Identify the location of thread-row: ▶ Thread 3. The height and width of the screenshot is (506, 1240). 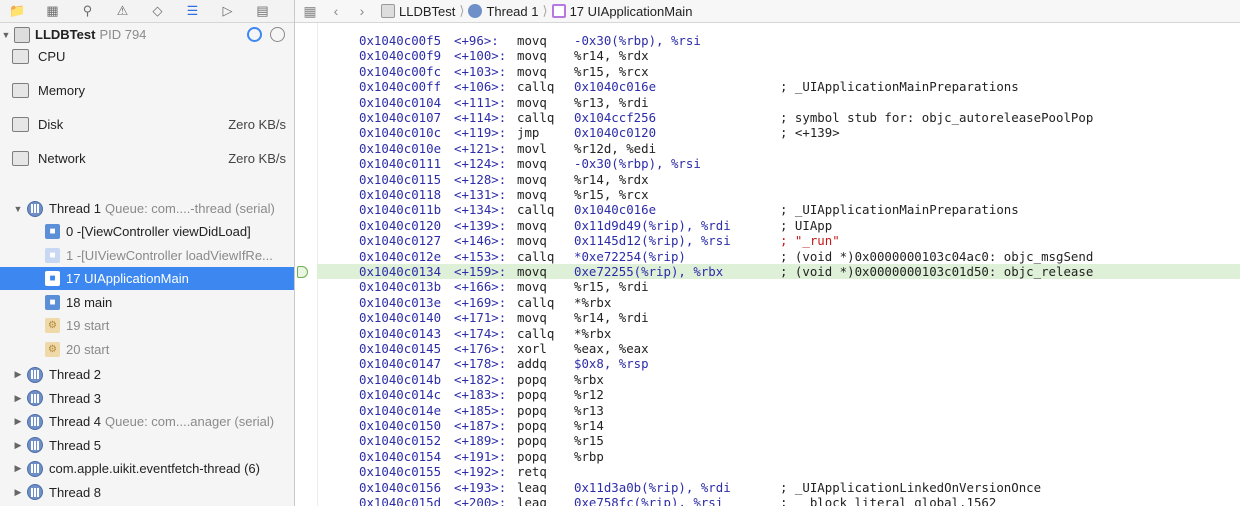
(147, 398).